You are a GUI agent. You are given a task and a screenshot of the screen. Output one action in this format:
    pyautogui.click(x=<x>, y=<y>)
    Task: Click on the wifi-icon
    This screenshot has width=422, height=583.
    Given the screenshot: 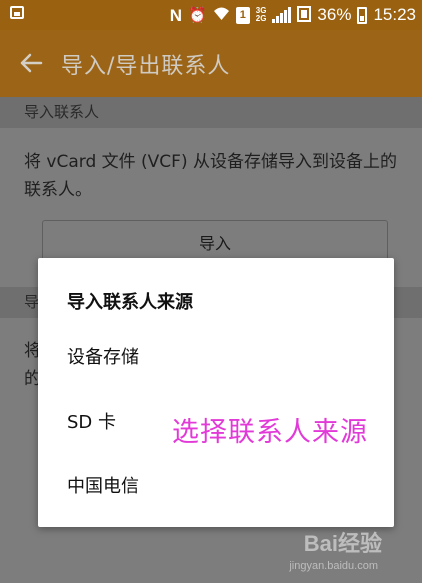 What is the action you would take?
    pyautogui.click(x=221, y=15)
    